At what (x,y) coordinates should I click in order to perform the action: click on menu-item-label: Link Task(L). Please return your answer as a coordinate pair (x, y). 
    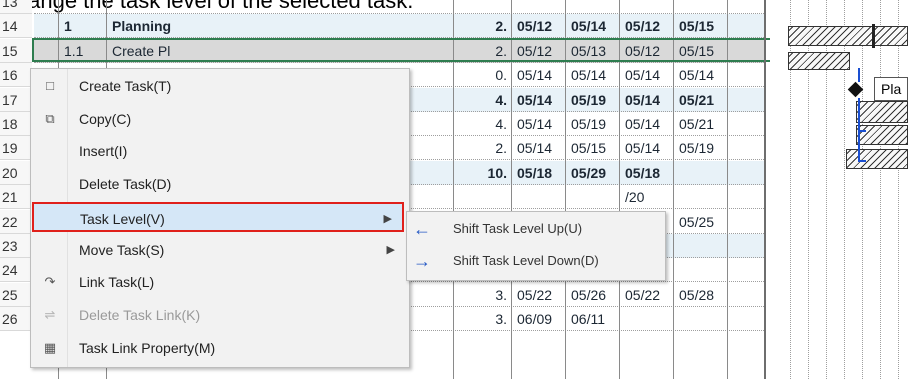
    Looking at the image, I should click on (117, 282).